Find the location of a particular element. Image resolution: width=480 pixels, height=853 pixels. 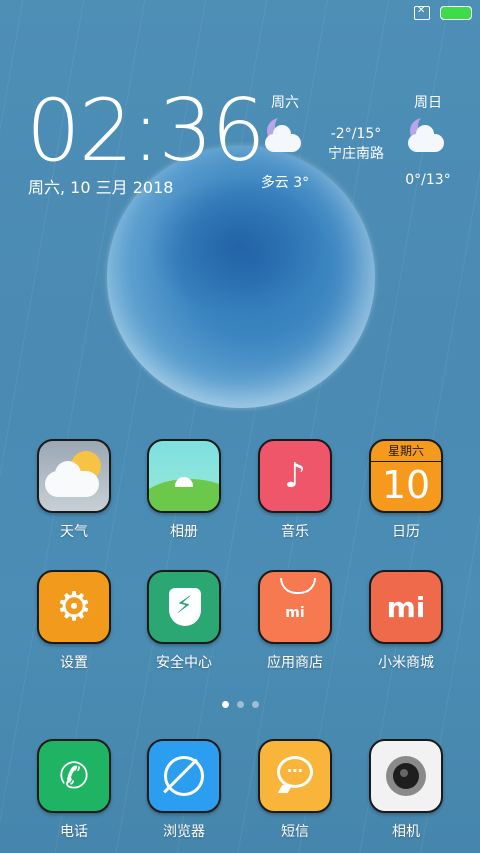

phone-app-icon: ✆ is located at coordinates (74, 776).